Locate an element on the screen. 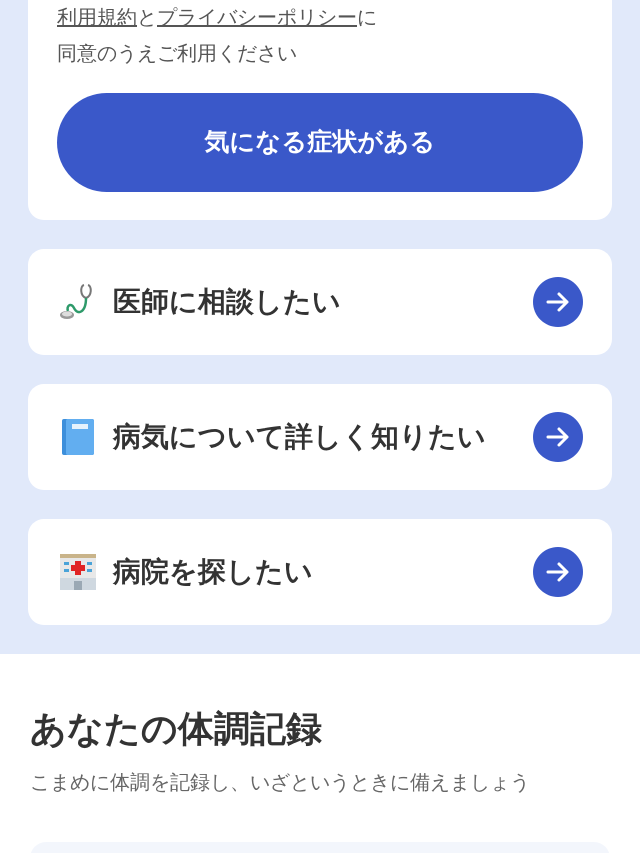  section-title: あなたの体調記録 is located at coordinates (176, 729).